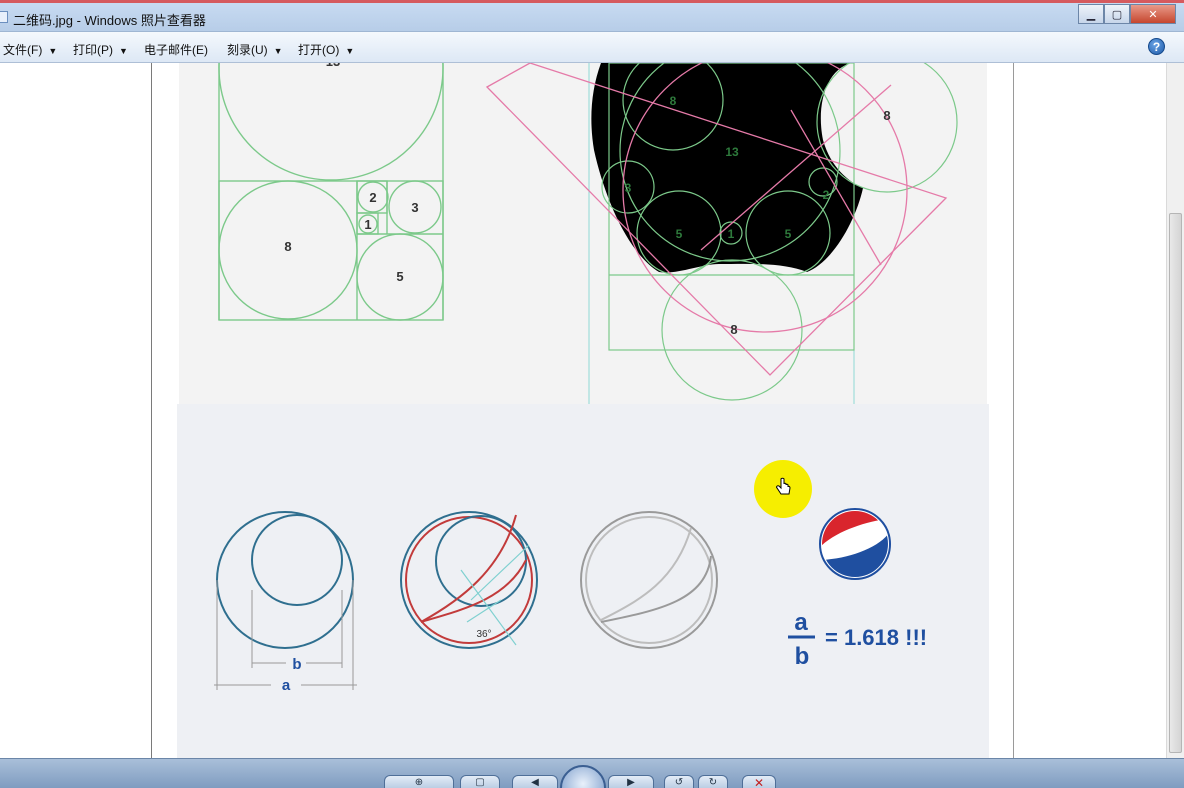 The width and height of the screenshot is (1184, 788). Describe the element at coordinates (23, 50) in the screenshot. I see `menu-file-label: 文件(F)` at that location.